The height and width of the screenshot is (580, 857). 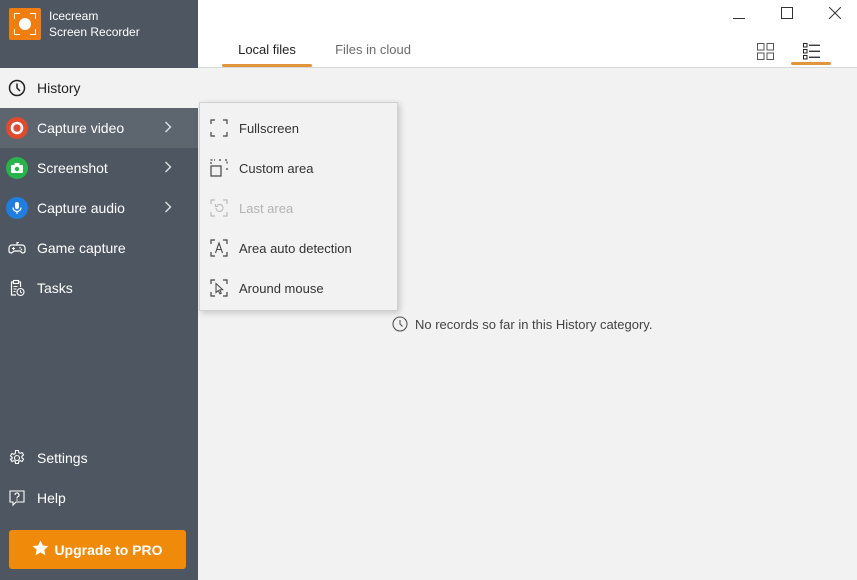 What do you see at coordinates (373, 49) in the screenshot?
I see `tab-label: Files in cloud` at bounding box center [373, 49].